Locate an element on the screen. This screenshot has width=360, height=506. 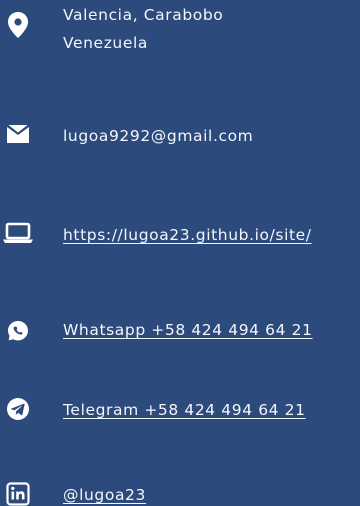
linkedin-icon is located at coordinates (18, 493).